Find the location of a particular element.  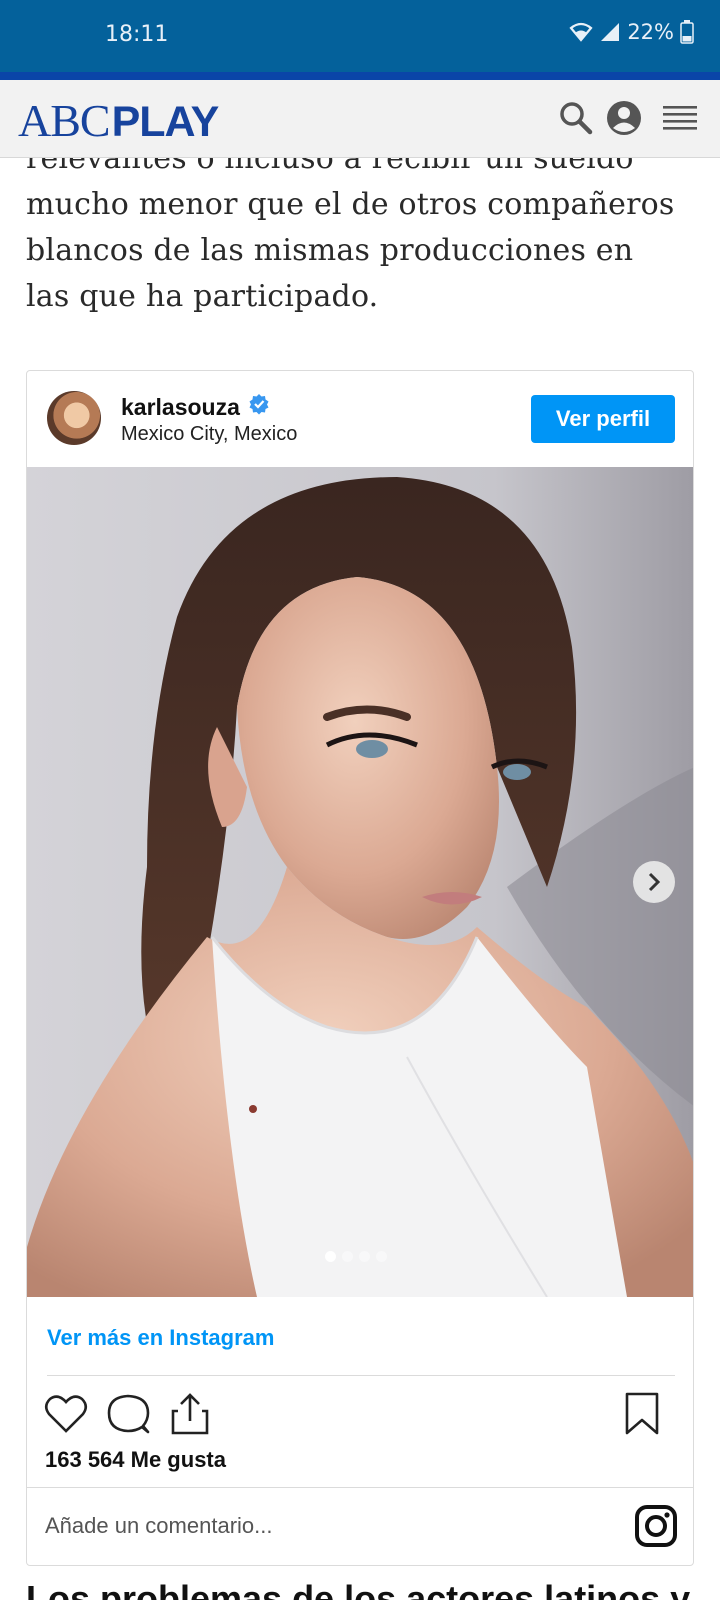

view-profile-button: Ver perfil is located at coordinates (603, 419).